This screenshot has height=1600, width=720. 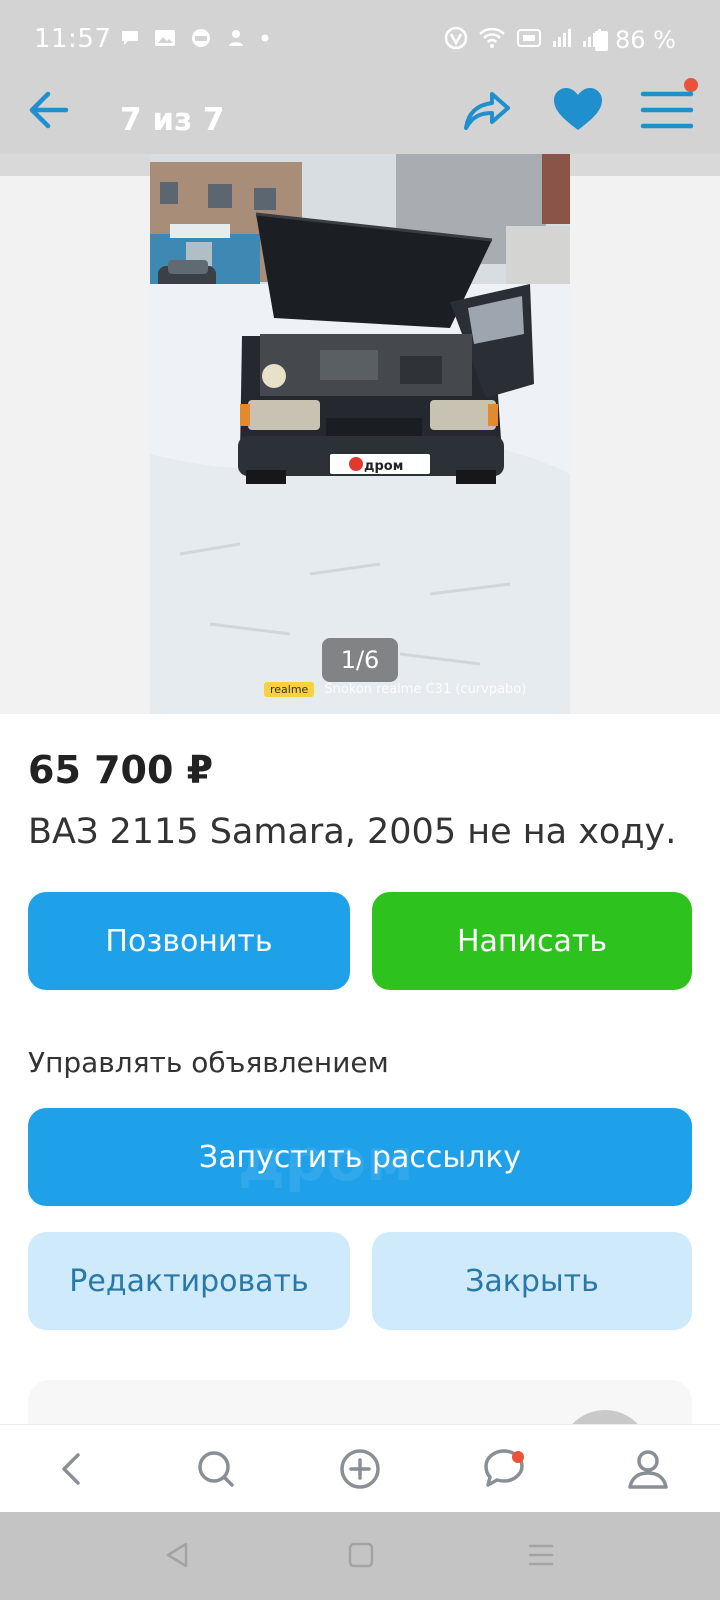 What do you see at coordinates (165, 39) in the screenshot?
I see `image-icon` at bounding box center [165, 39].